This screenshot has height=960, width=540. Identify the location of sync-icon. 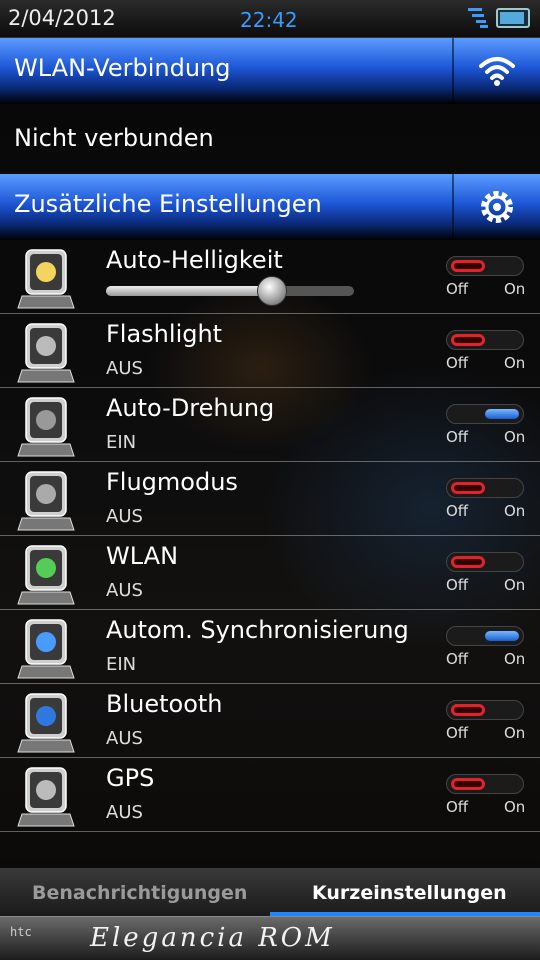
(46, 648).